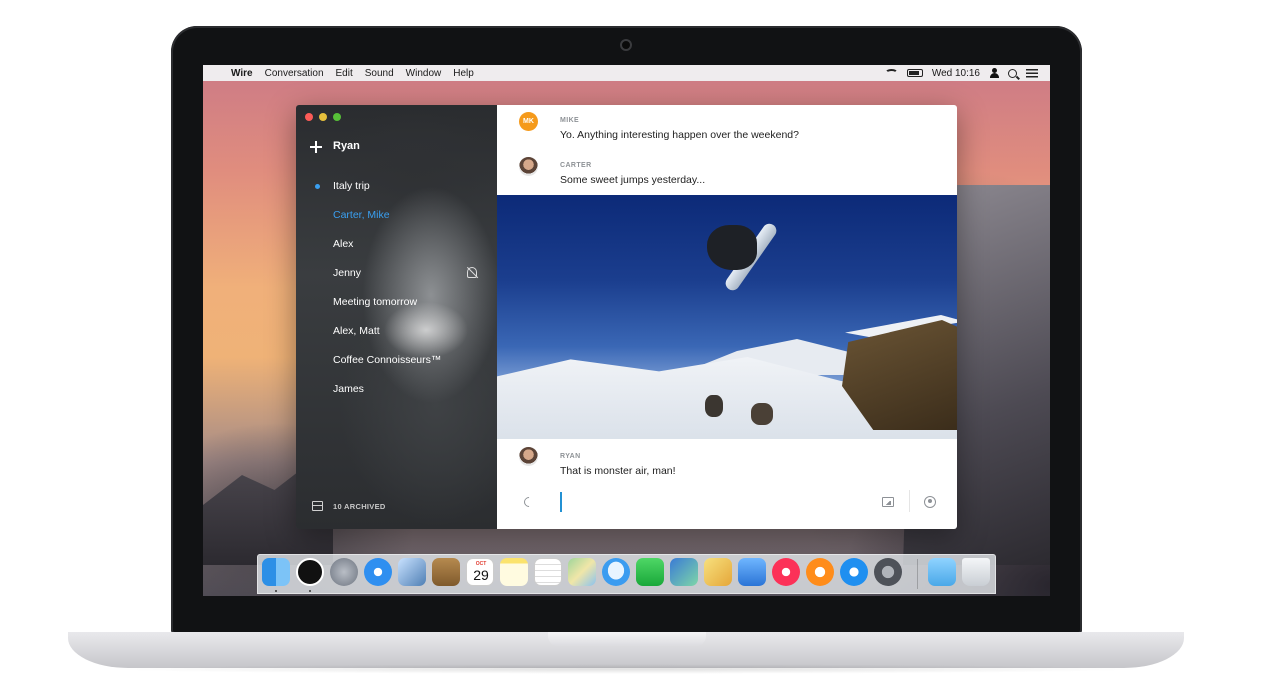 This screenshot has width=1275, height=692. I want to click on menu-clock: Wed 10:16, so click(956, 73).